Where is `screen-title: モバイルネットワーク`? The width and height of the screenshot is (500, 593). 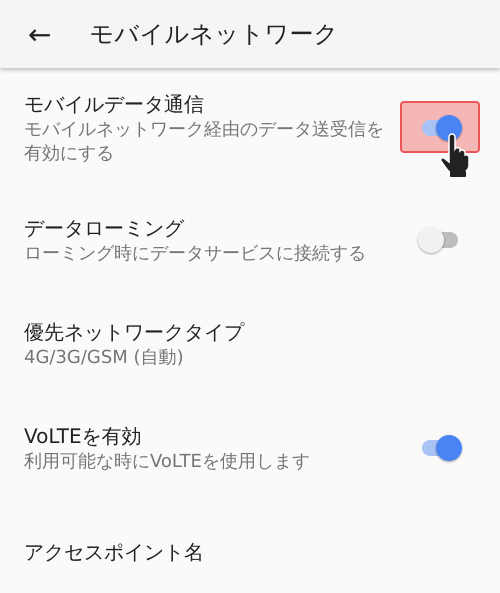 screen-title: モバイルネットワーク is located at coordinates (213, 34).